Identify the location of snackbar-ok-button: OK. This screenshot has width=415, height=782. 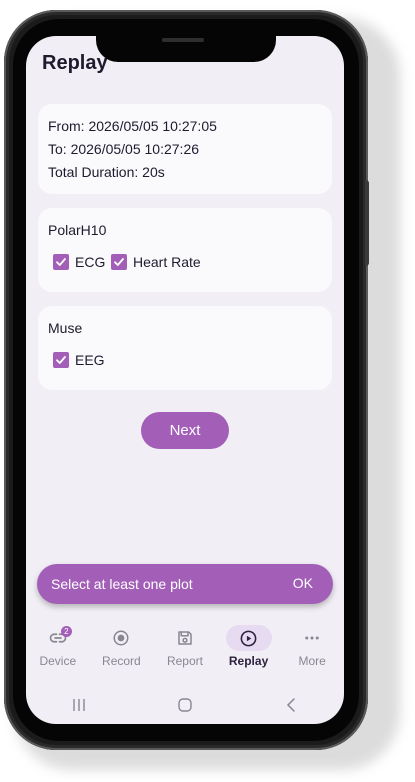
(303, 583).